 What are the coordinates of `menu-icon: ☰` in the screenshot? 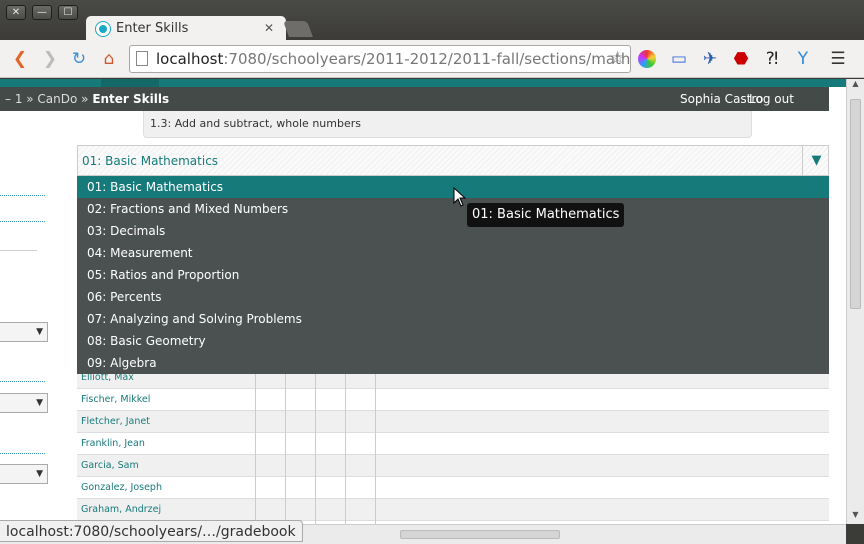 It's located at (838, 59).